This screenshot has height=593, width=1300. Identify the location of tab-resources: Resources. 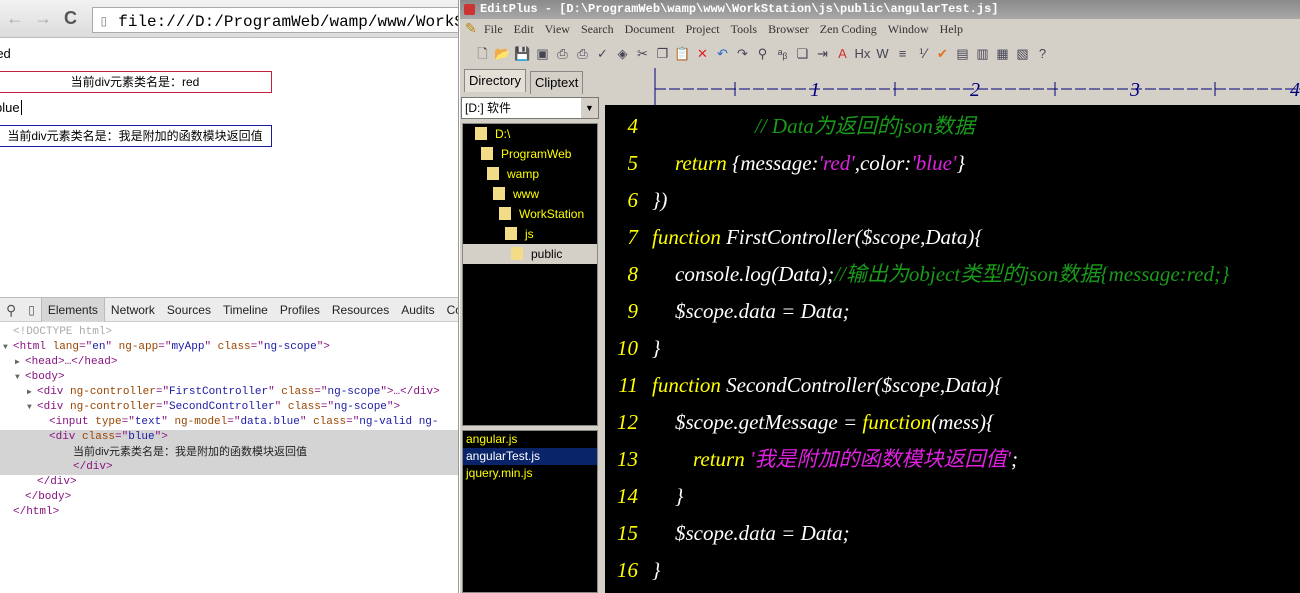
(360, 310).